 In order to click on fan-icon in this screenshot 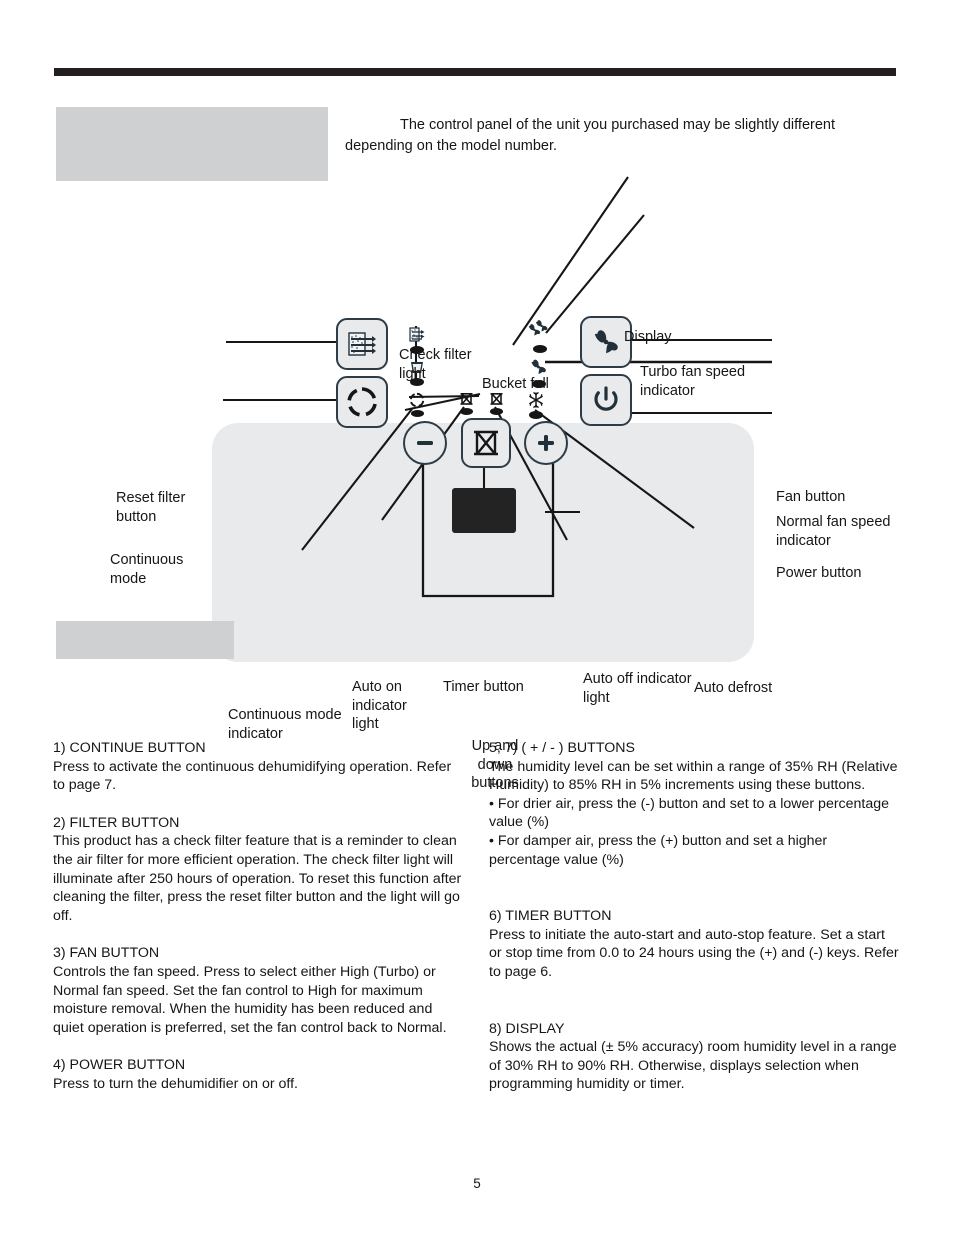, I will do `click(606, 342)`.